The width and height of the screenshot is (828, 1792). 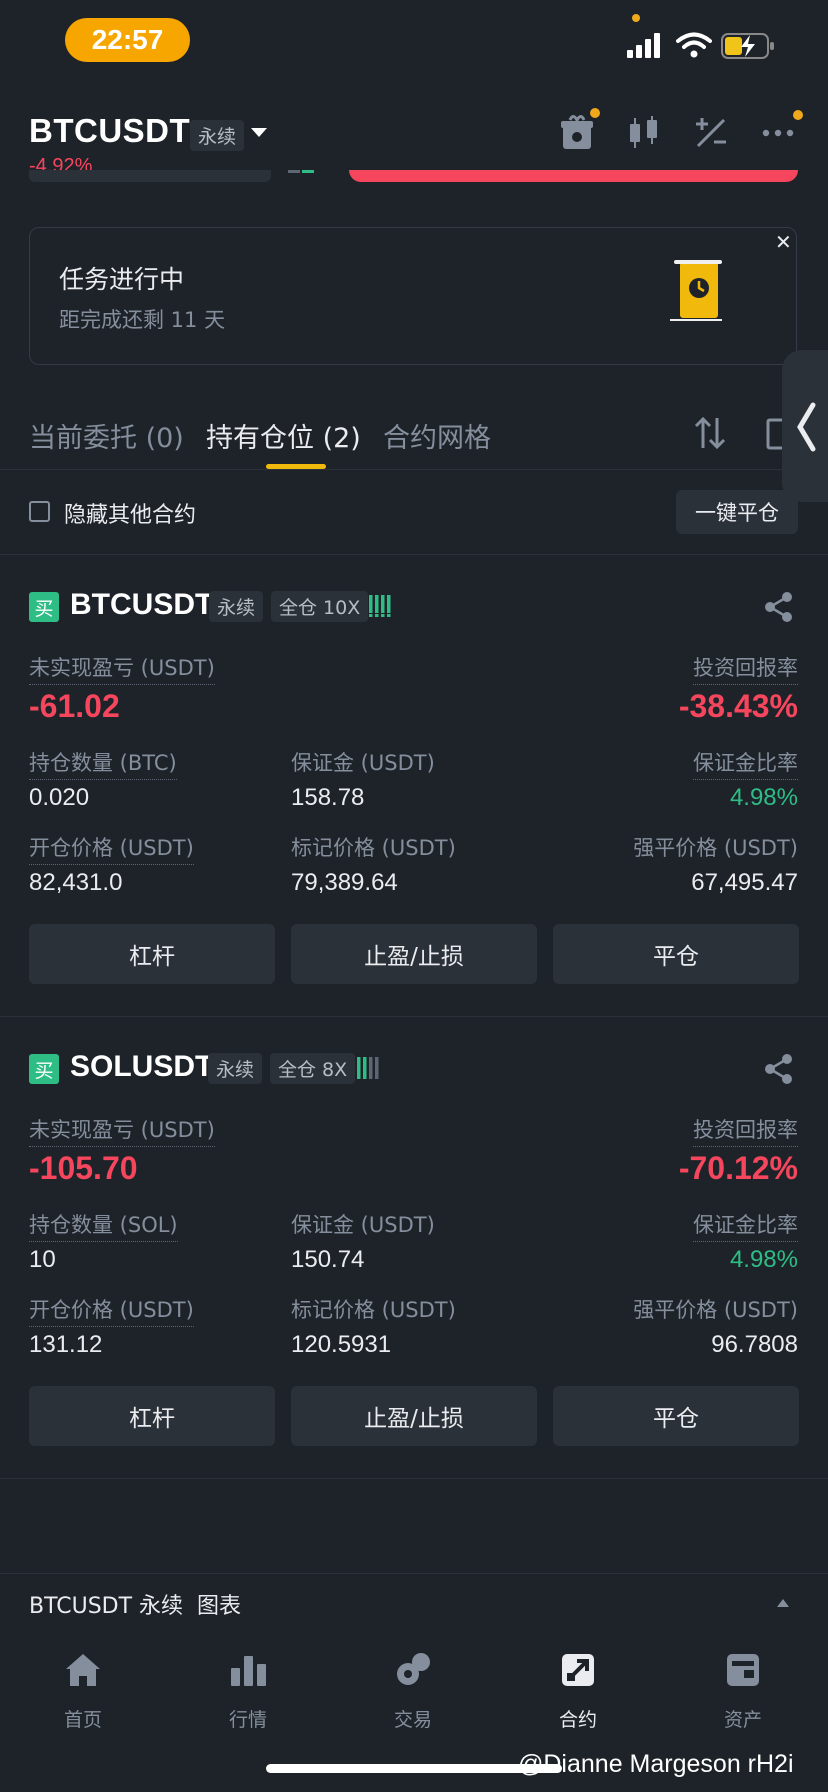 I want to click on pair-title: BTCUSDT, so click(x=109, y=131).